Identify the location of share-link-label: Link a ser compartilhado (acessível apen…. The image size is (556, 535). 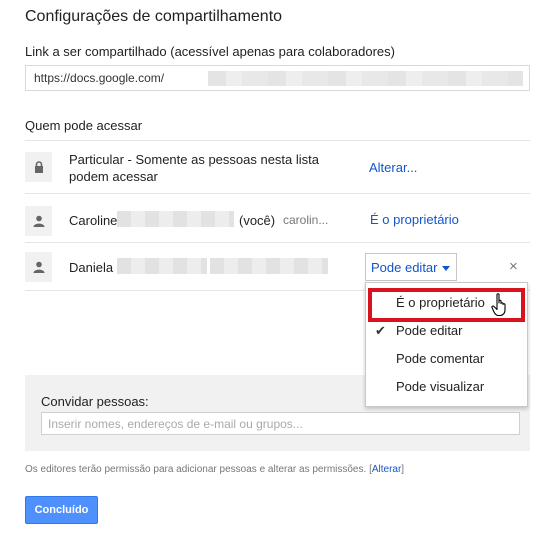
(210, 51).